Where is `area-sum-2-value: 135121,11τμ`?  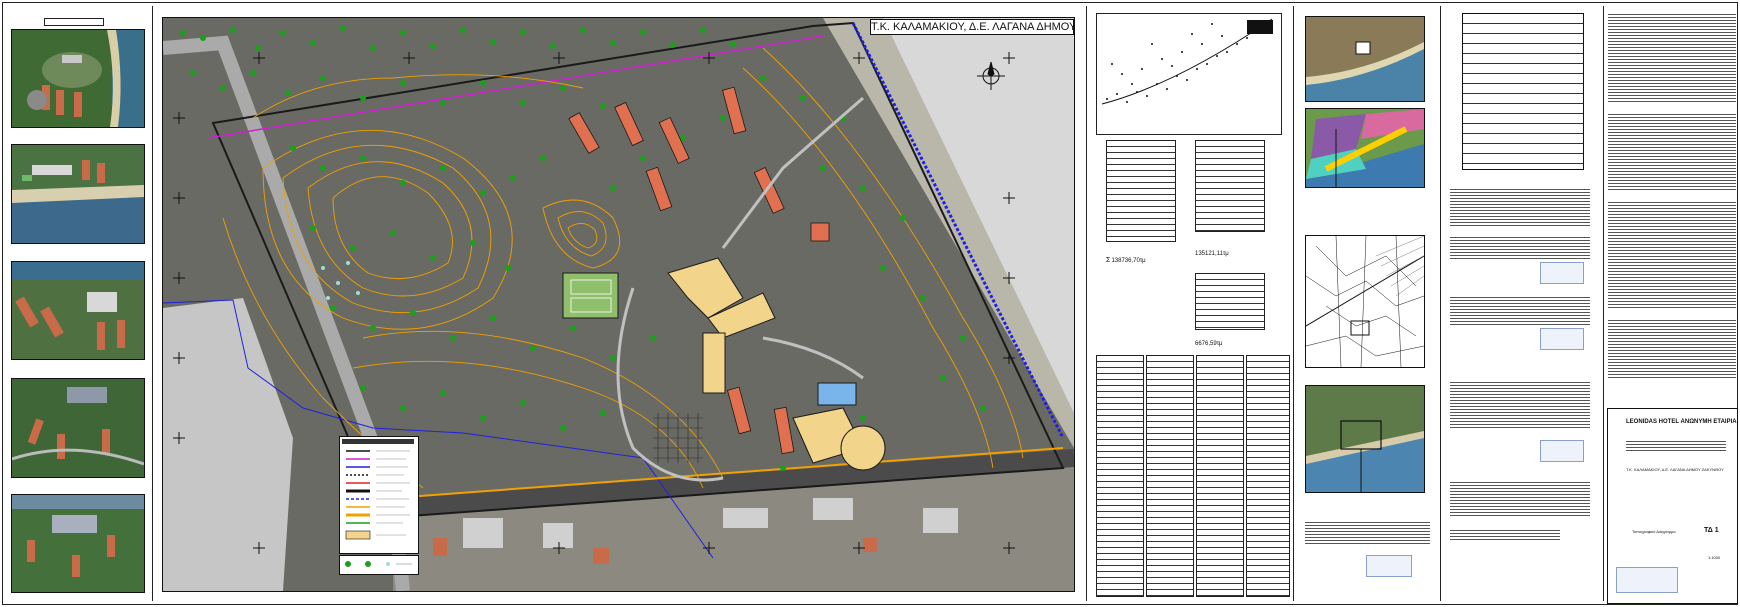
area-sum-2-value: 135121,11τμ is located at coordinates (1212, 254).